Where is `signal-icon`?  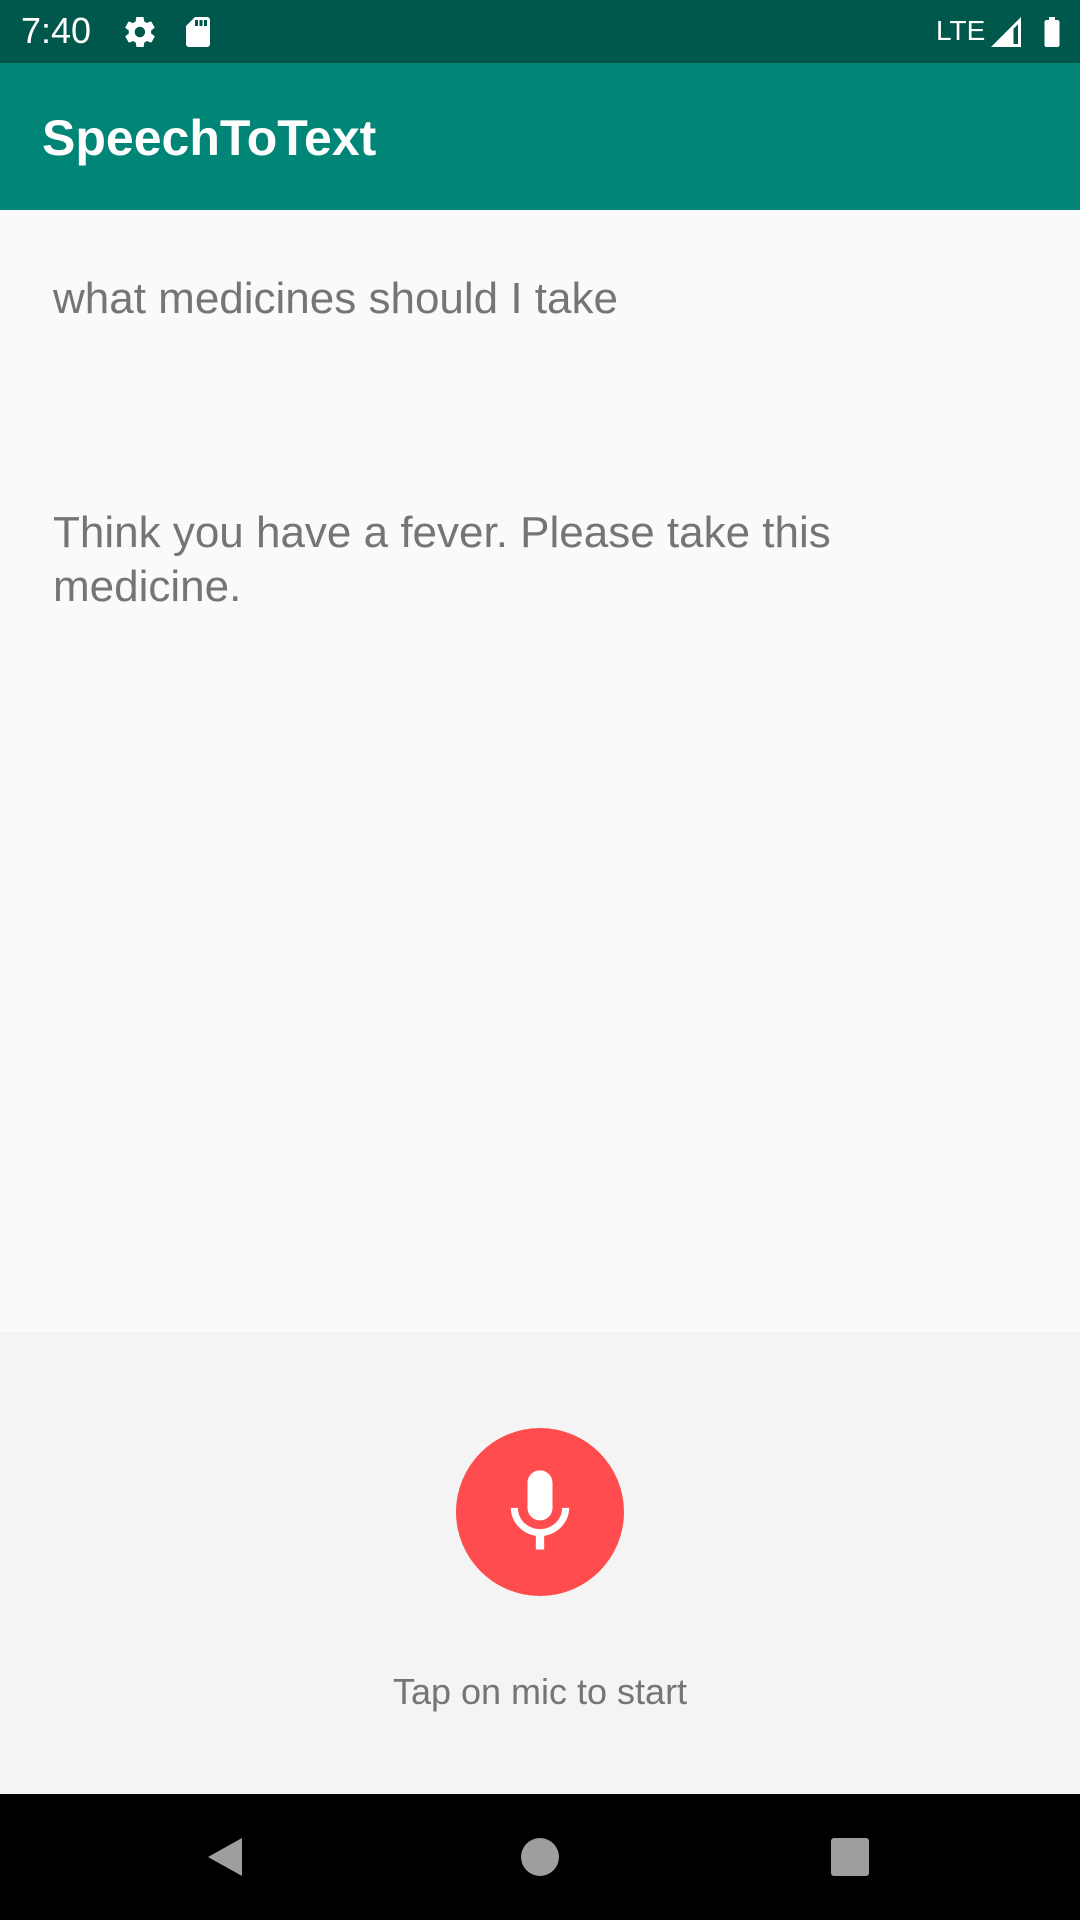 signal-icon is located at coordinates (1006, 32).